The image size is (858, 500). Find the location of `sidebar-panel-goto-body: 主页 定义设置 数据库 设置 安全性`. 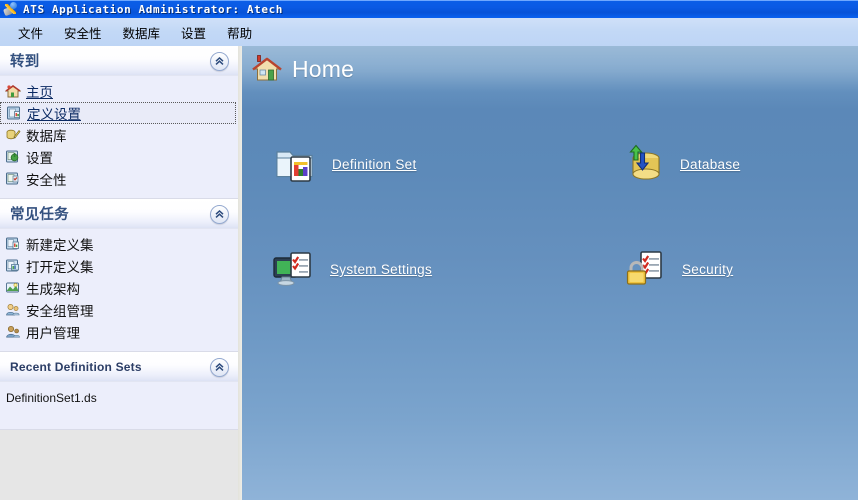

sidebar-panel-goto-body: 主页 定义设置 数据库 设置 安全性 is located at coordinates (119, 137).